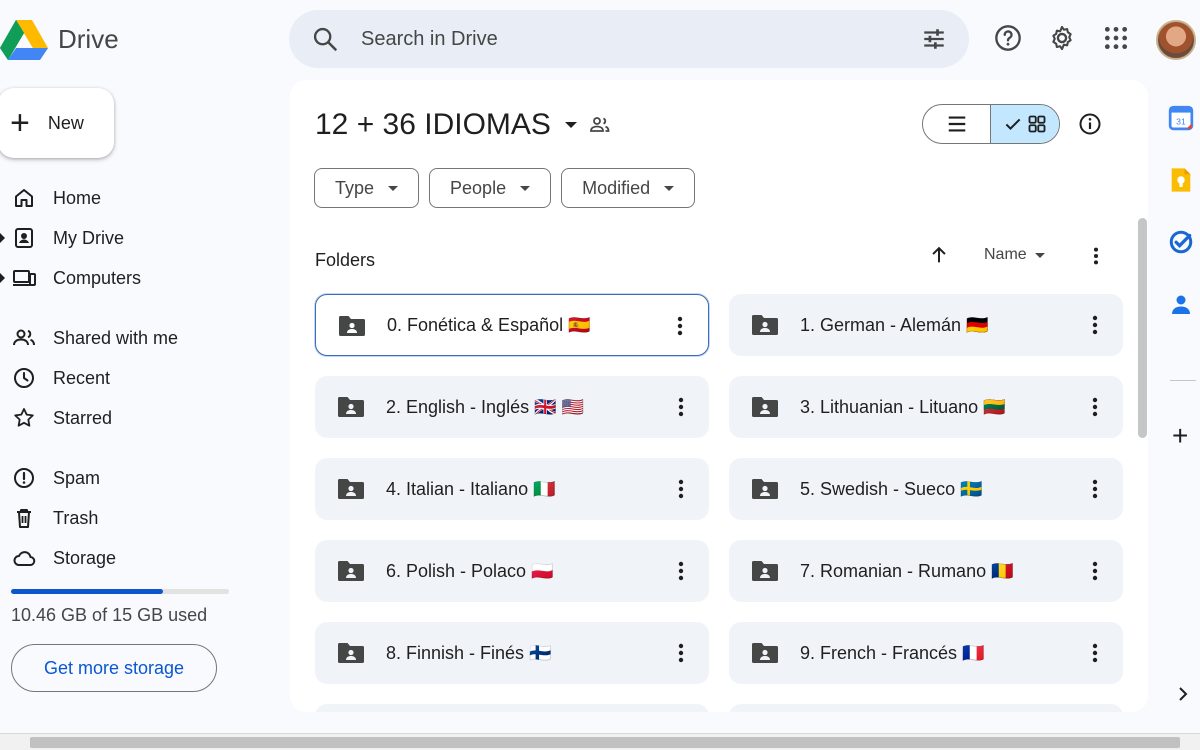 The image size is (1200, 750). Describe the element at coordinates (82, 377) in the screenshot. I see `sidebar-item-label: Recent` at that location.